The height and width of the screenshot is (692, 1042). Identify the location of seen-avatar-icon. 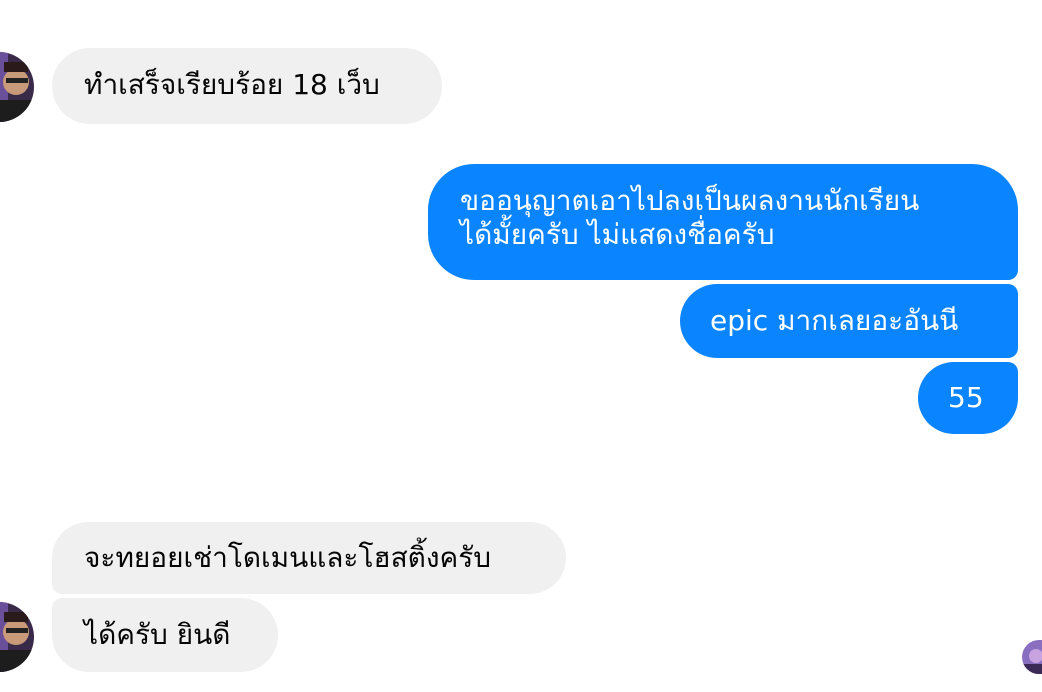
(1032, 657).